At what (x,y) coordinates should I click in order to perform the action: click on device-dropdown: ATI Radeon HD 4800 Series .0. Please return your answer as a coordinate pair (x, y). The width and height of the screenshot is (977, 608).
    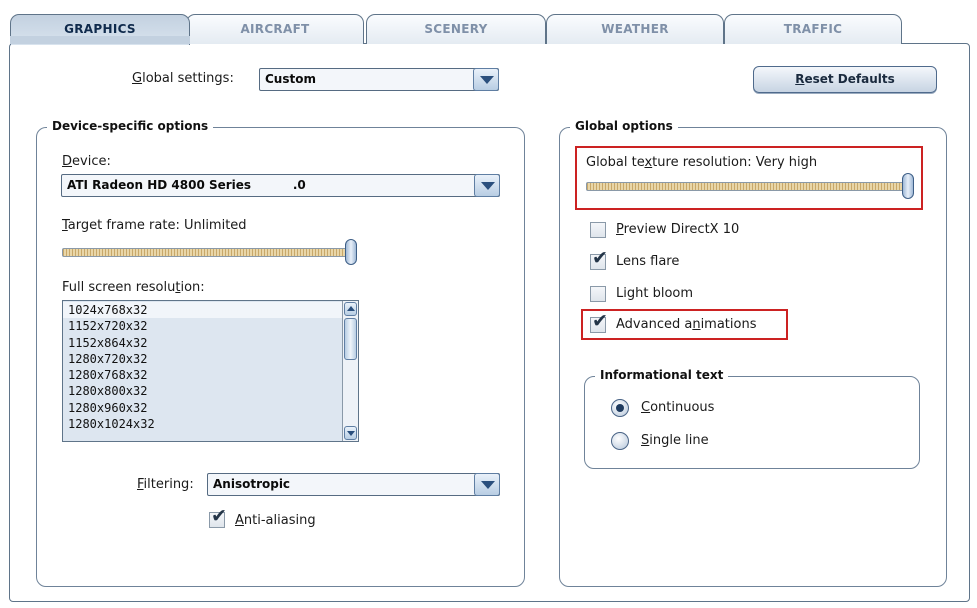
    Looking at the image, I should click on (280, 185).